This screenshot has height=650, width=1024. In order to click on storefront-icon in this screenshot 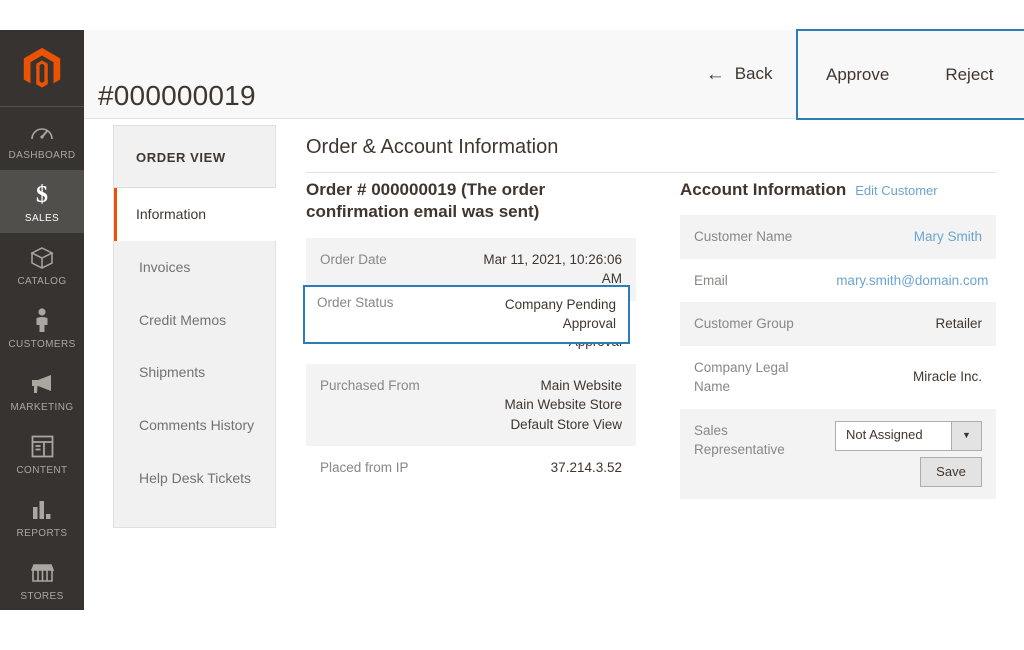, I will do `click(42, 573)`.